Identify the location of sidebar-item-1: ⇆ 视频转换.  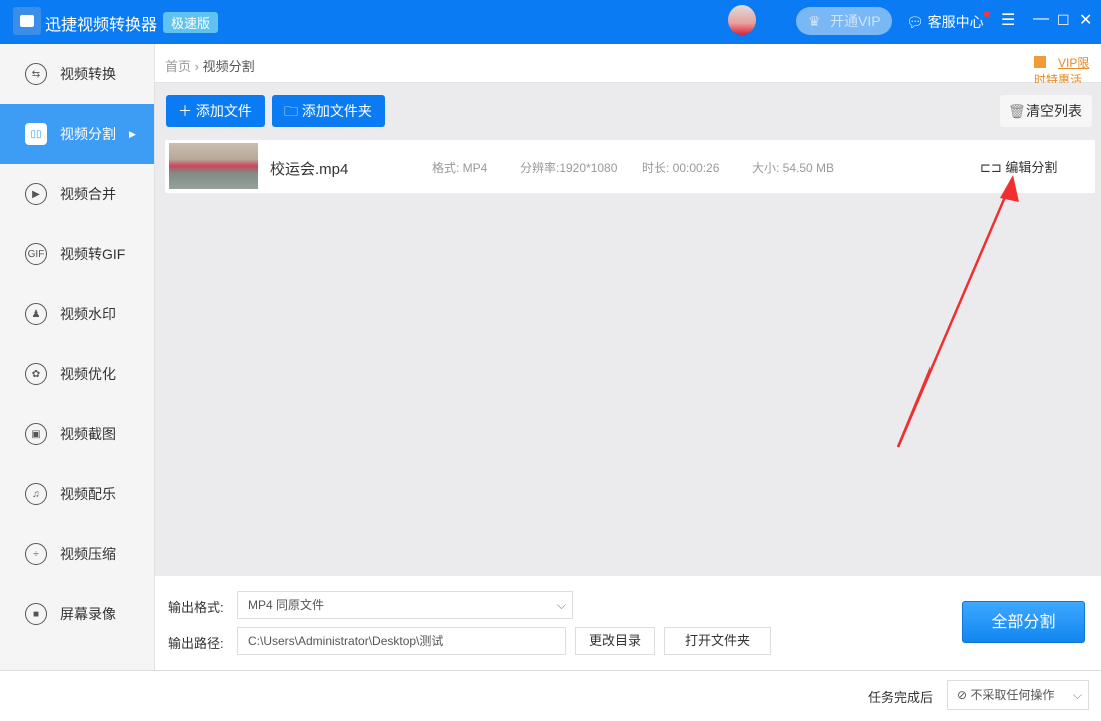
(77, 74).